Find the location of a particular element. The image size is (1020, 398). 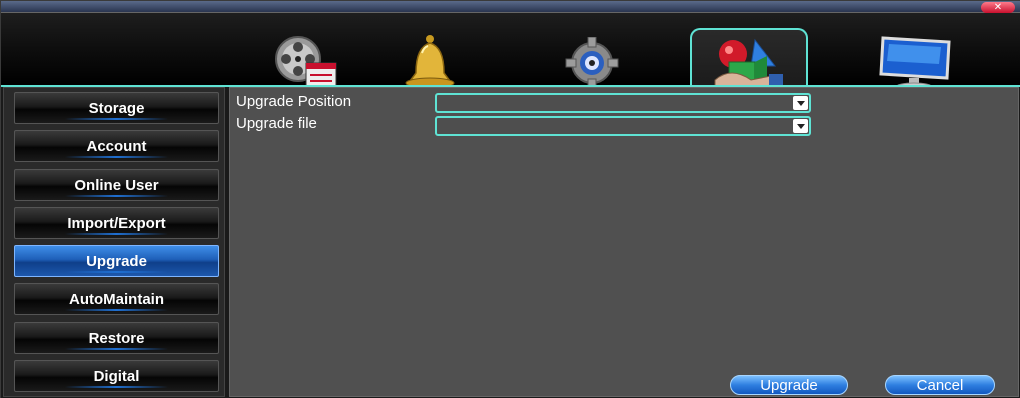

sidebar-item-automaintain: AutoMaintain is located at coordinates (116, 299).